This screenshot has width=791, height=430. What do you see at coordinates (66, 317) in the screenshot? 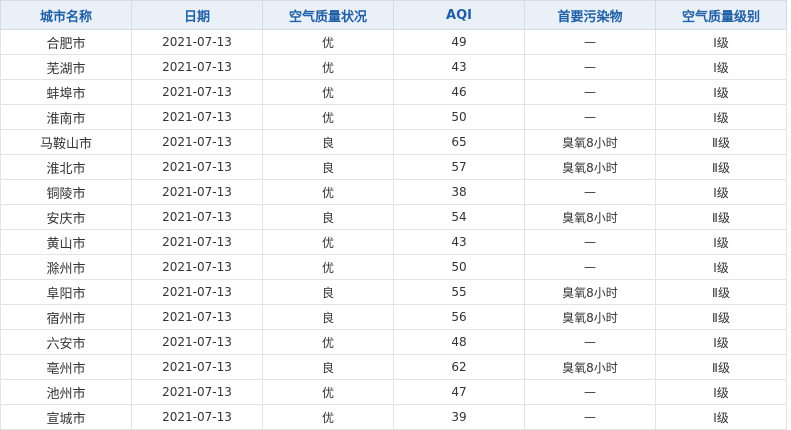
I see `city-cell: 宿州市` at bounding box center [66, 317].